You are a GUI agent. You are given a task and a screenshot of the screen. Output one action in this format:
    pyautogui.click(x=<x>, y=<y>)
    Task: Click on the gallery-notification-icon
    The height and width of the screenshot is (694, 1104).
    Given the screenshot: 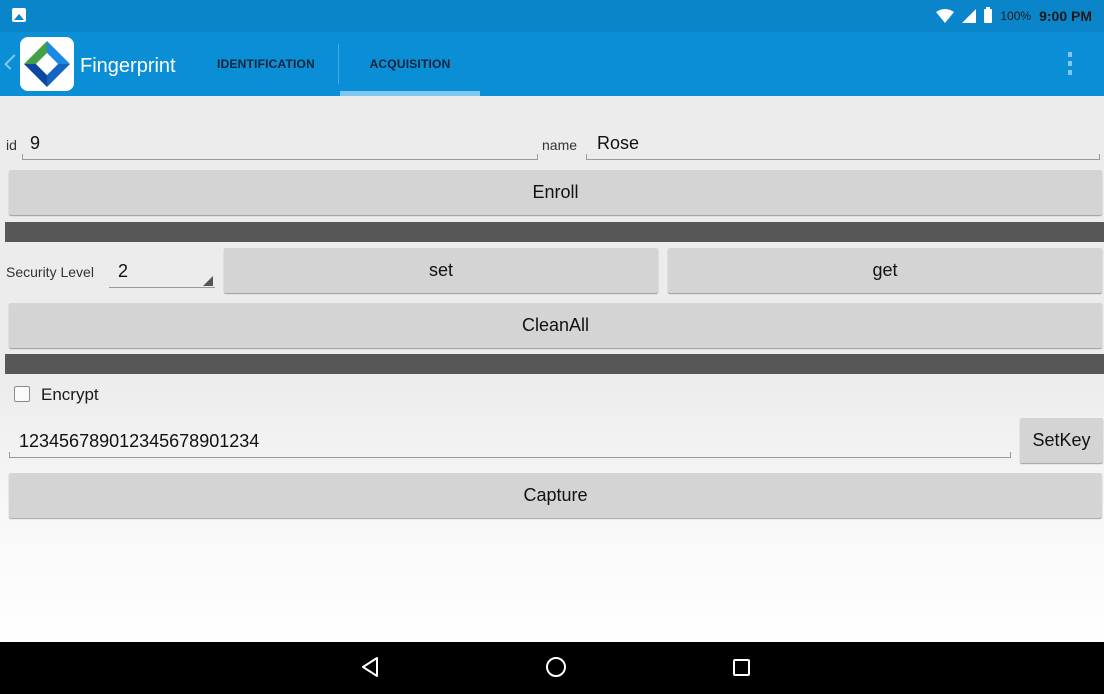 What is the action you would take?
    pyautogui.click(x=19, y=15)
    